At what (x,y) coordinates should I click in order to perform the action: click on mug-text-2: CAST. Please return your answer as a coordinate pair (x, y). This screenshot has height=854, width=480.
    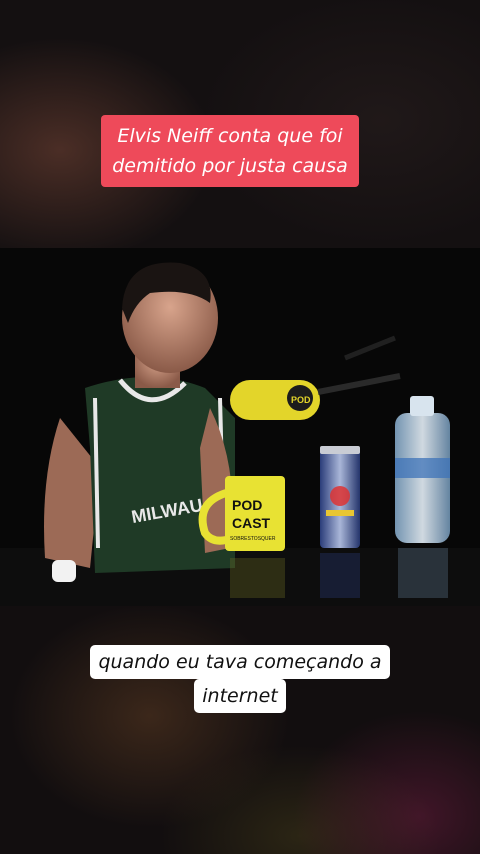
    Looking at the image, I should click on (251, 523).